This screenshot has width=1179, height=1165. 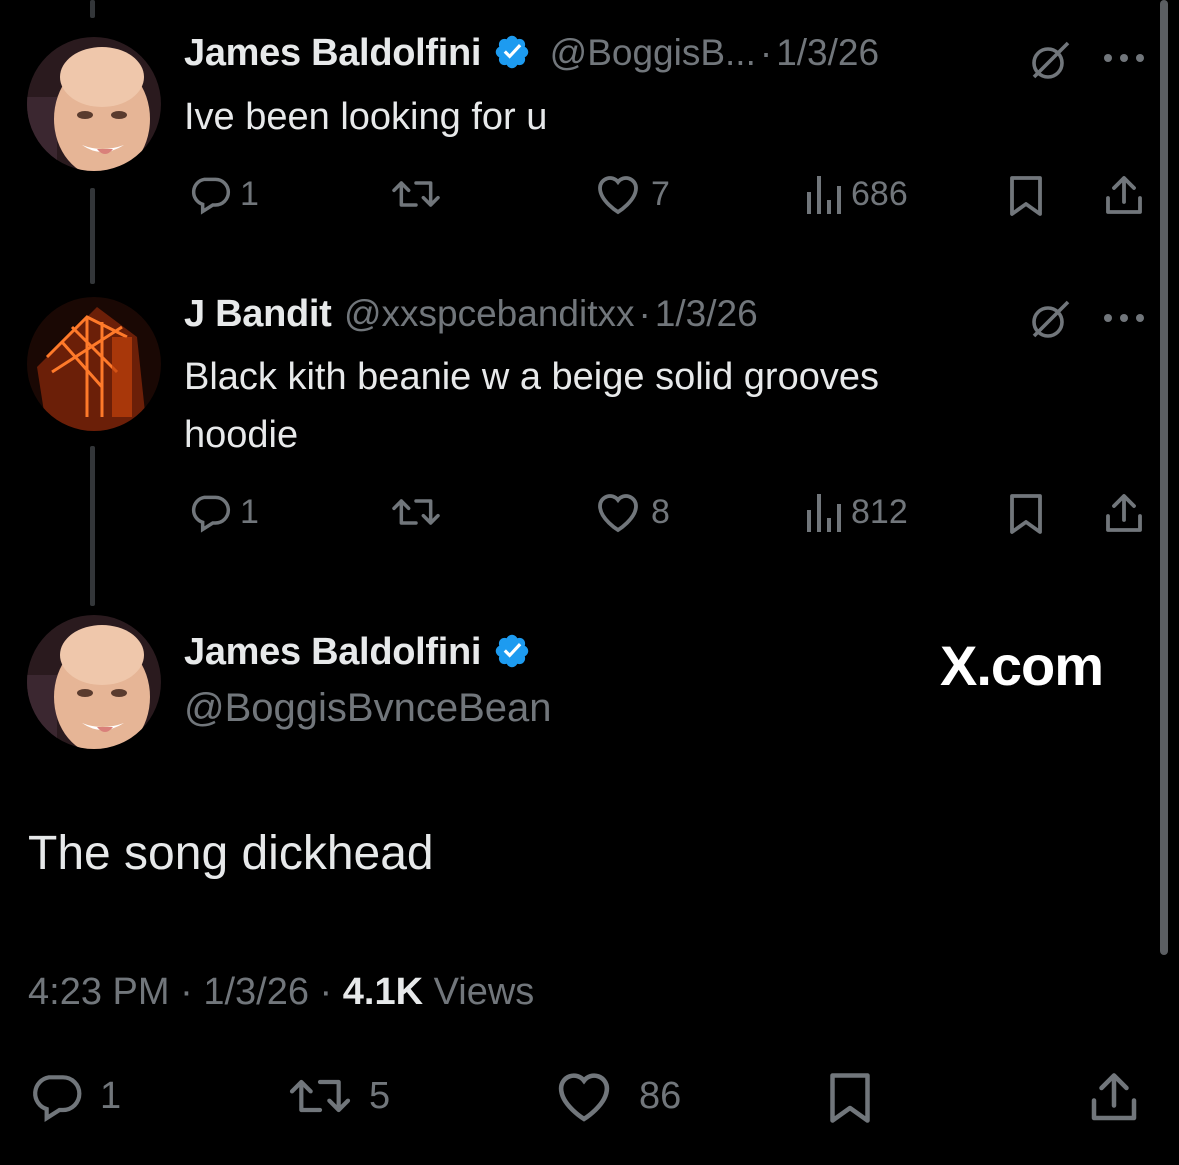 I want to click on like-button: 7, so click(x=631, y=194).